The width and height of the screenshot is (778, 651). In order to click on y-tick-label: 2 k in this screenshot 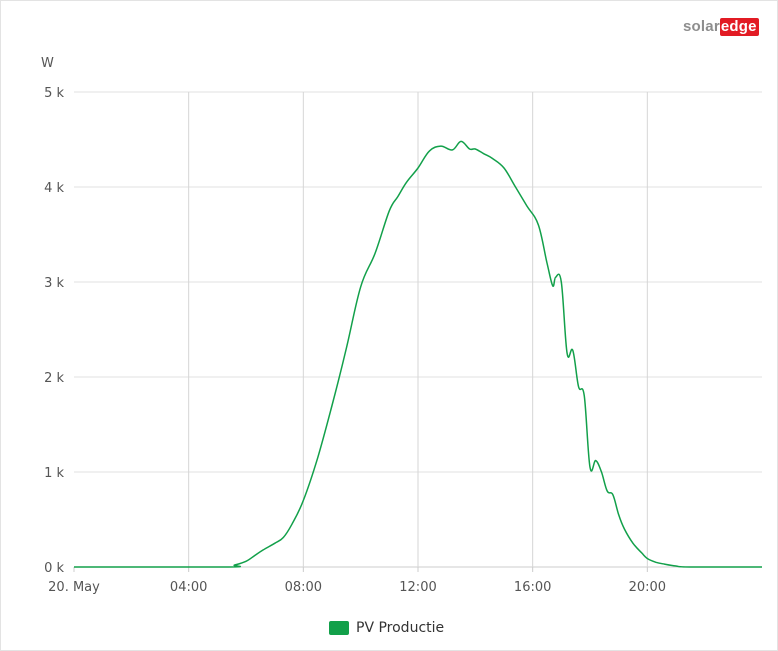, I will do `click(54, 378)`.